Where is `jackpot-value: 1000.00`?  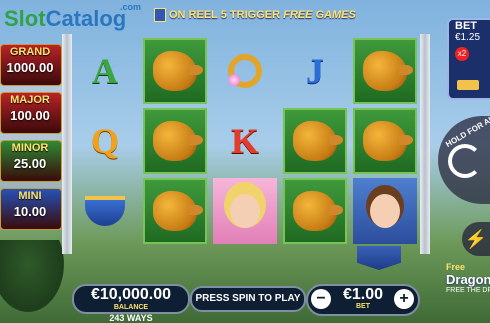 jackpot-value: 1000.00 is located at coordinates (30, 67).